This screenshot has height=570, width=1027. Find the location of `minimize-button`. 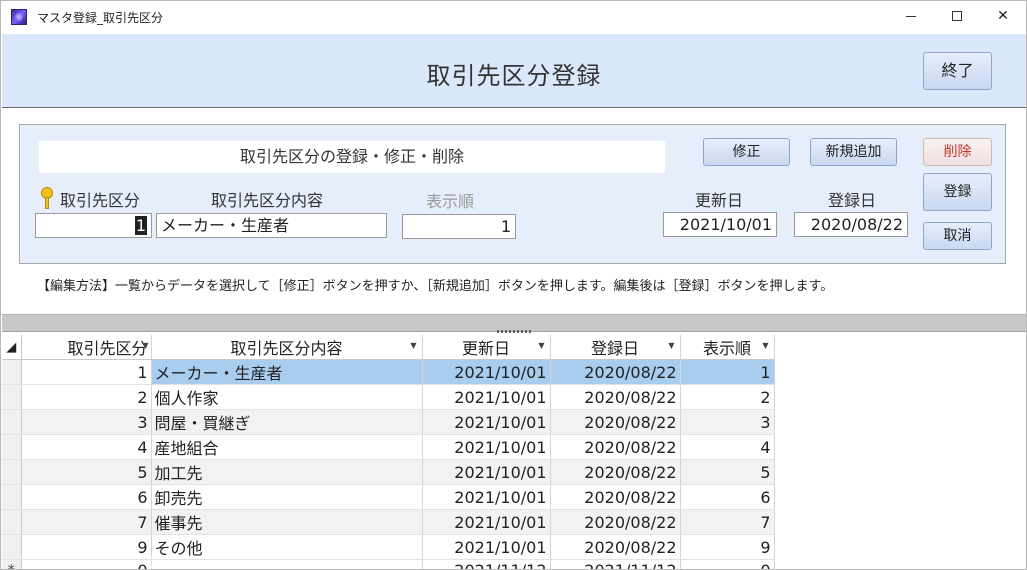

minimize-button is located at coordinates (911, 16).